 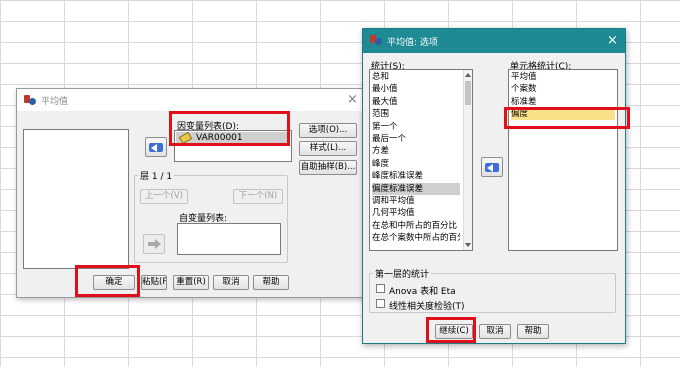 What do you see at coordinates (107, 281) in the screenshot?
I see `ok-highlight-box` at bounding box center [107, 281].